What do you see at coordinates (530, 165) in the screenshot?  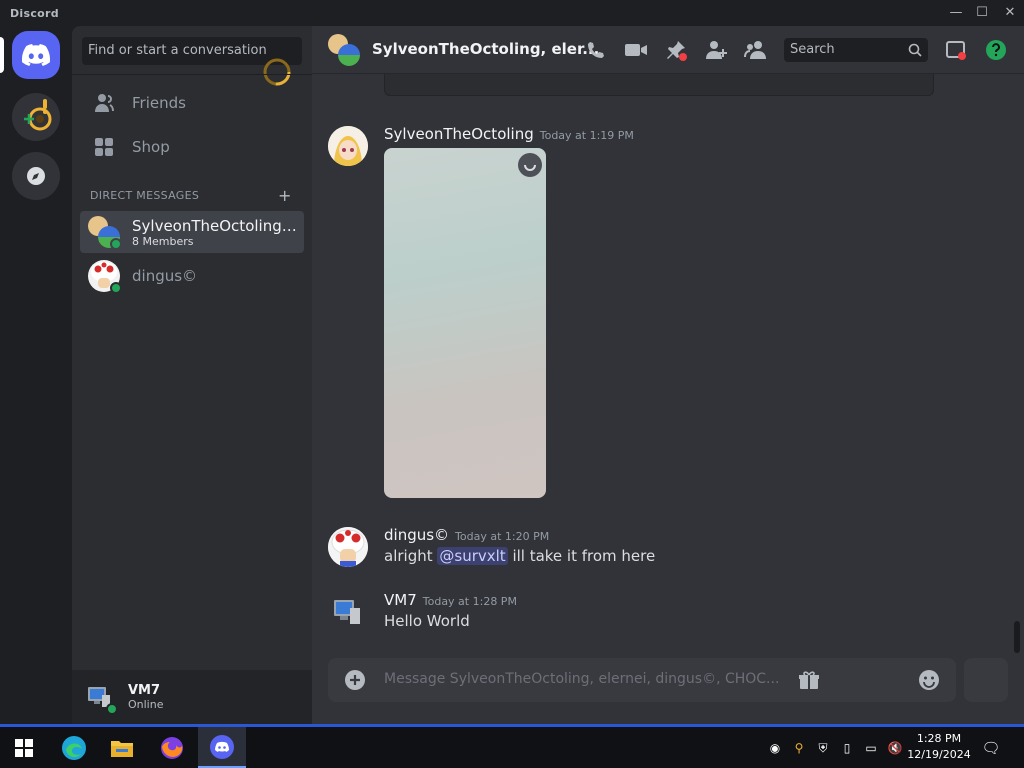 I see `spoiler-loading-icon` at bounding box center [530, 165].